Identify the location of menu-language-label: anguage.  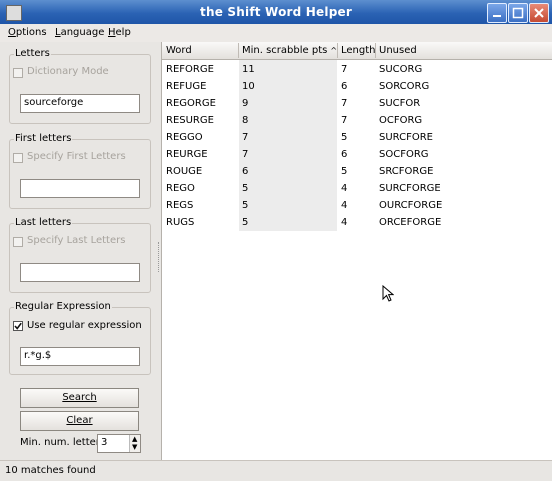
(82, 32).